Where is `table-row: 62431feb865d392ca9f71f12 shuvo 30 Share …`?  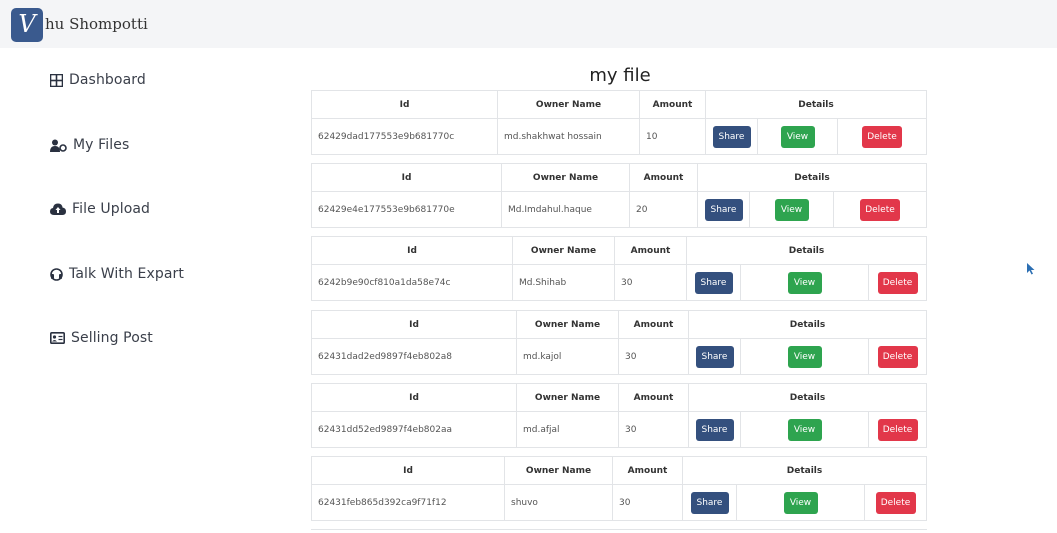
table-row: 62431feb865d392ca9f71f12 shuvo 30 Share … is located at coordinates (619, 502).